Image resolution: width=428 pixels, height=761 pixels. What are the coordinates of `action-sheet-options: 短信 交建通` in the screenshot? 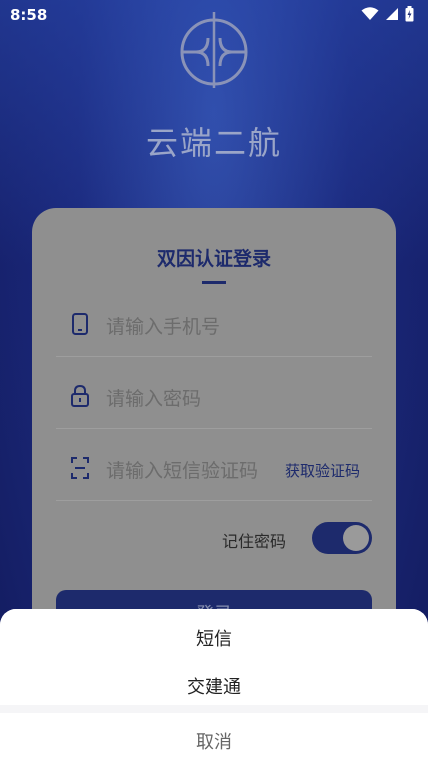 It's located at (214, 657).